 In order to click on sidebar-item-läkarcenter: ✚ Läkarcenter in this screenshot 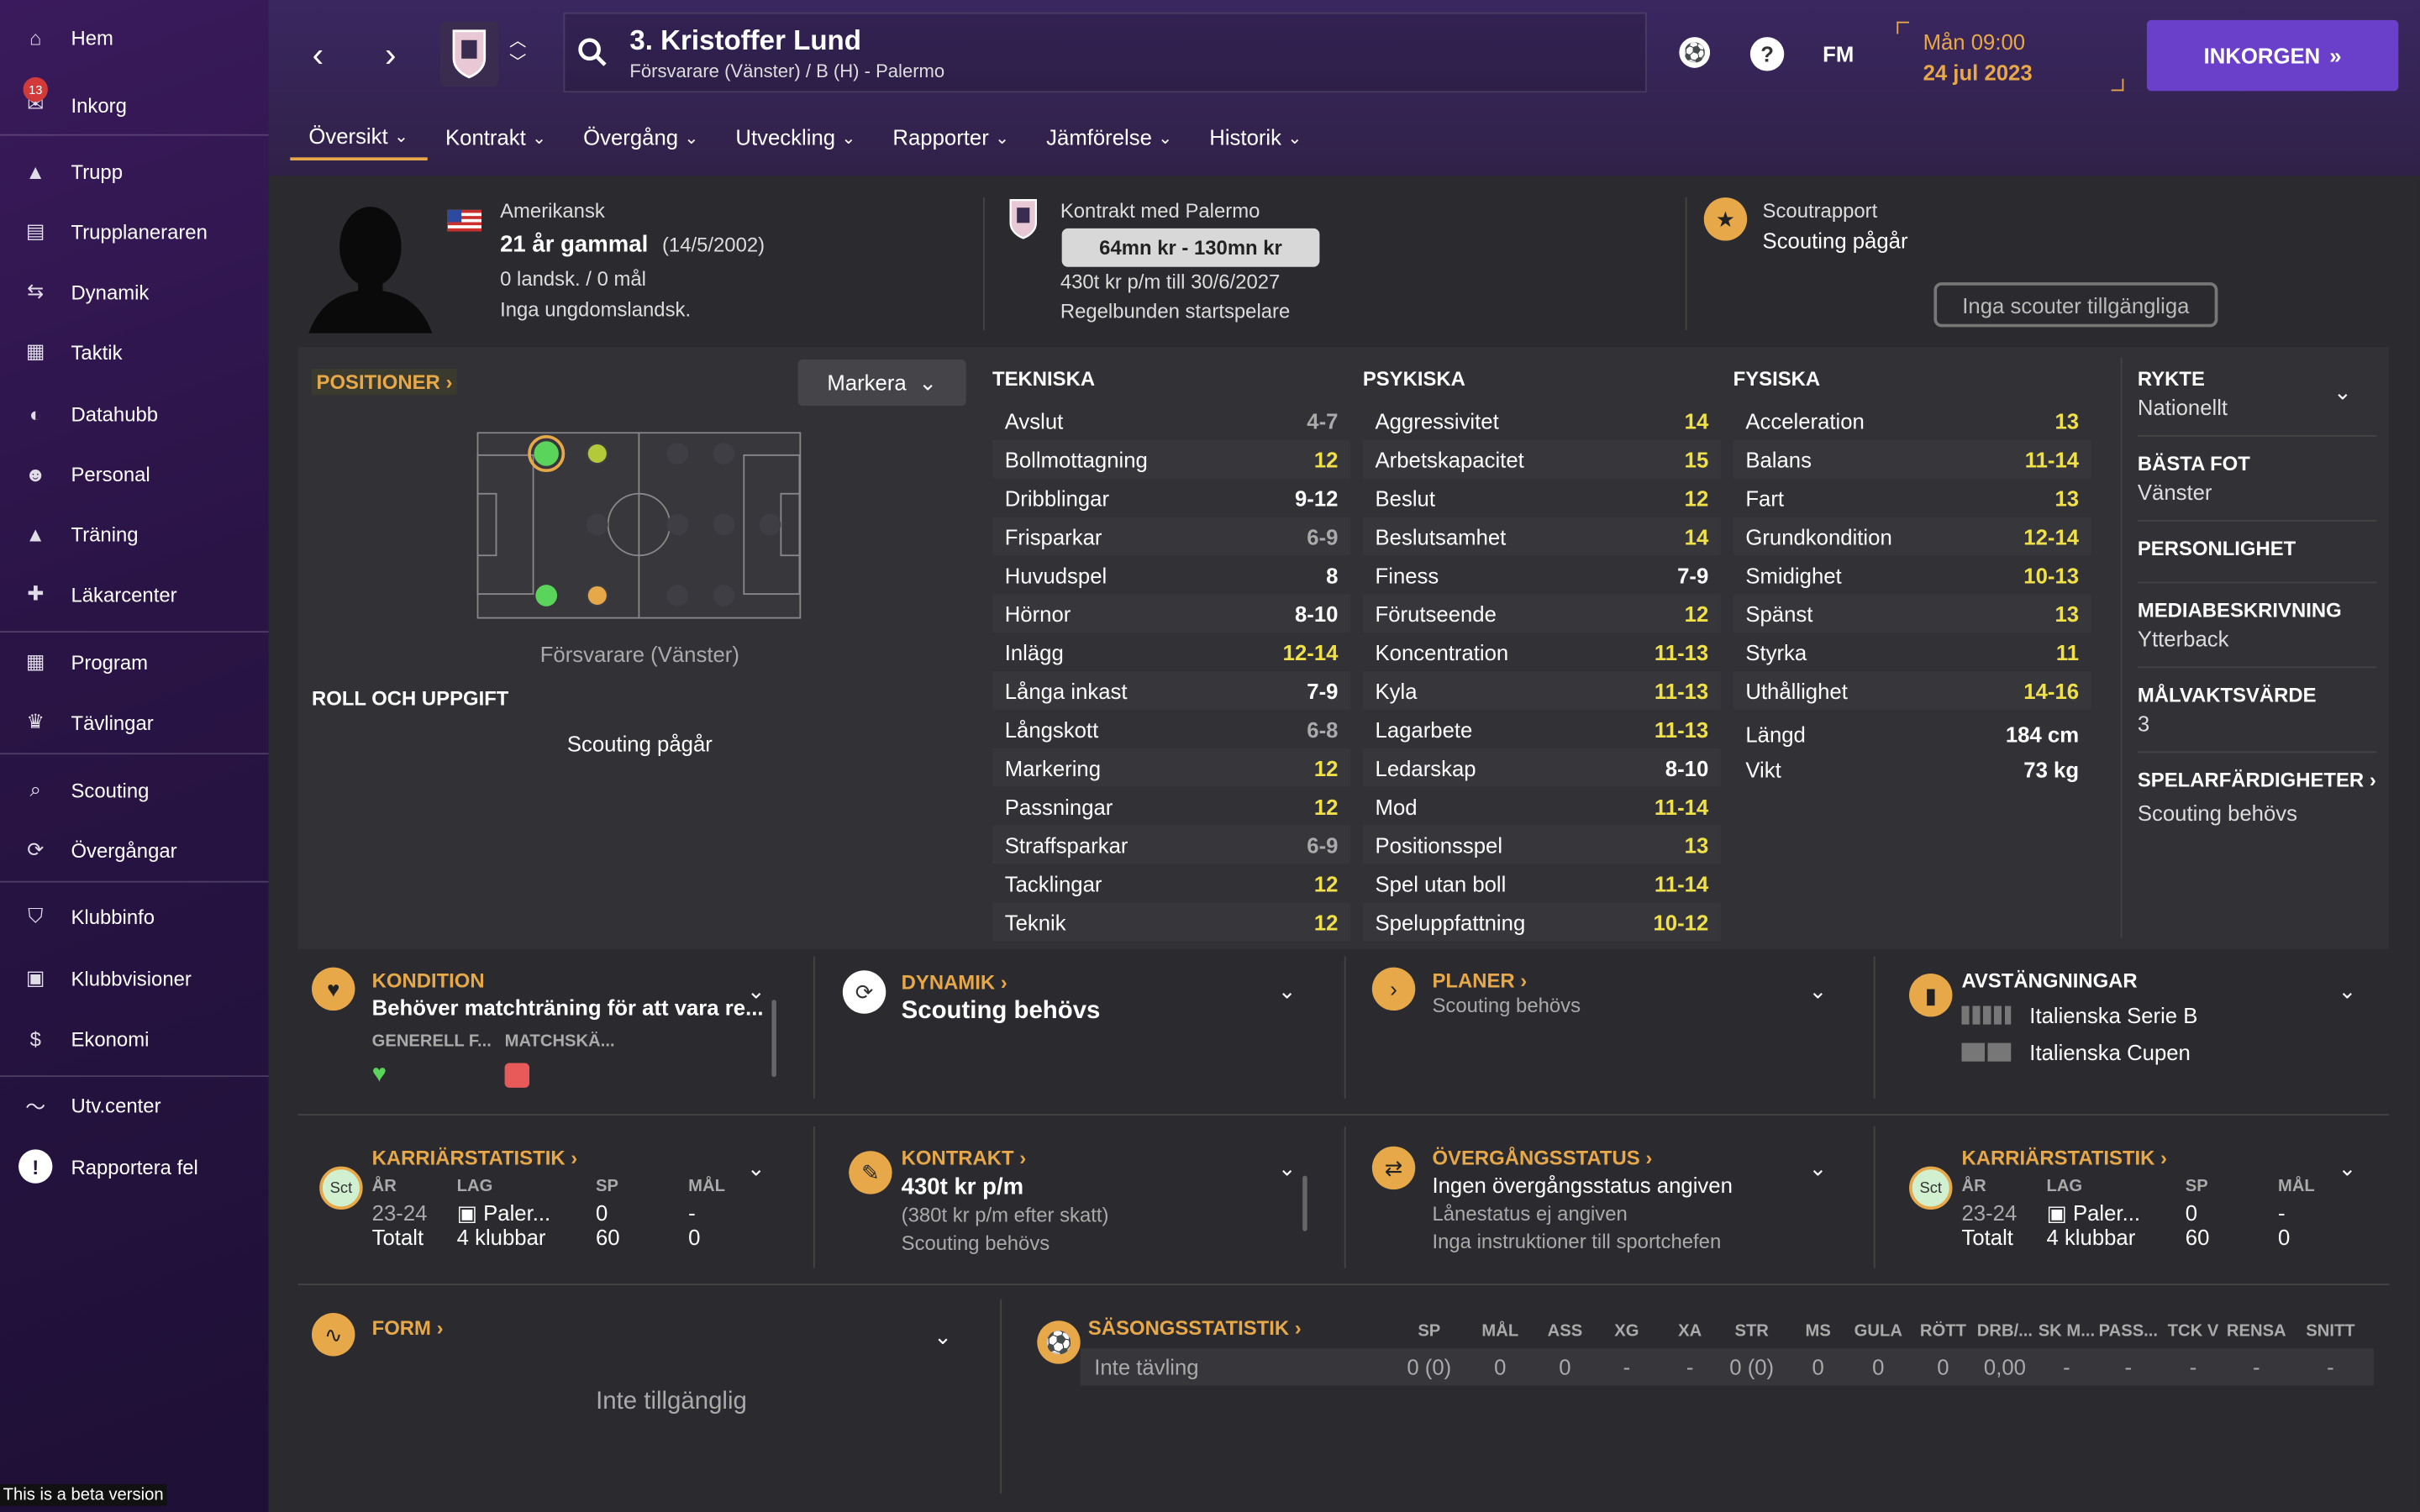, I will do `click(134, 594)`.